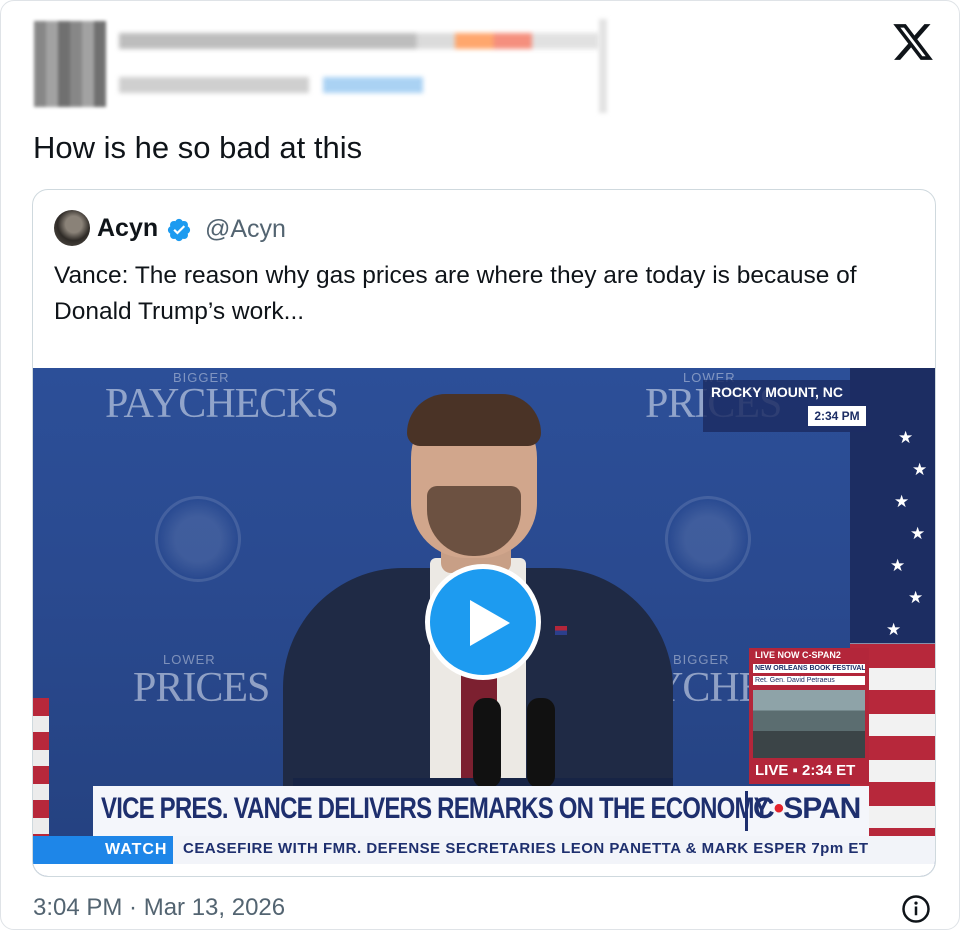 The image size is (960, 930). I want to click on pip-live-label: LIVE ▪ 2:34 ET, so click(805, 770).